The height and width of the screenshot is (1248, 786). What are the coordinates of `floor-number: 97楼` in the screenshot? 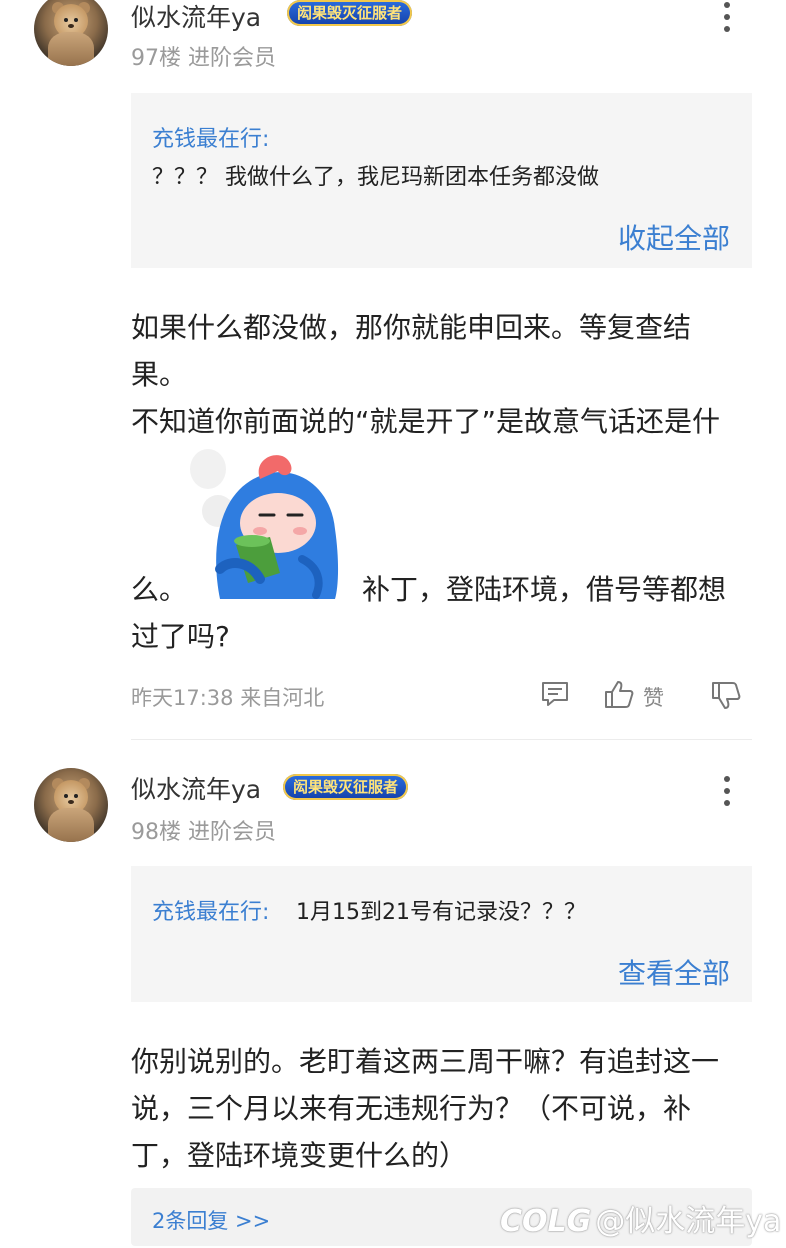 It's located at (156, 58).